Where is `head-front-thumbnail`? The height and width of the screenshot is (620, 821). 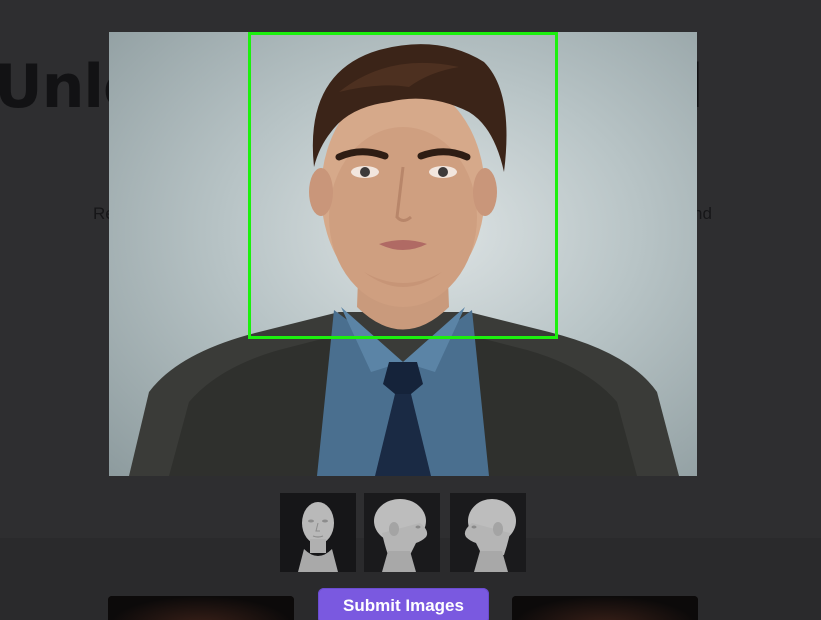 head-front-thumbnail is located at coordinates (318, 532).